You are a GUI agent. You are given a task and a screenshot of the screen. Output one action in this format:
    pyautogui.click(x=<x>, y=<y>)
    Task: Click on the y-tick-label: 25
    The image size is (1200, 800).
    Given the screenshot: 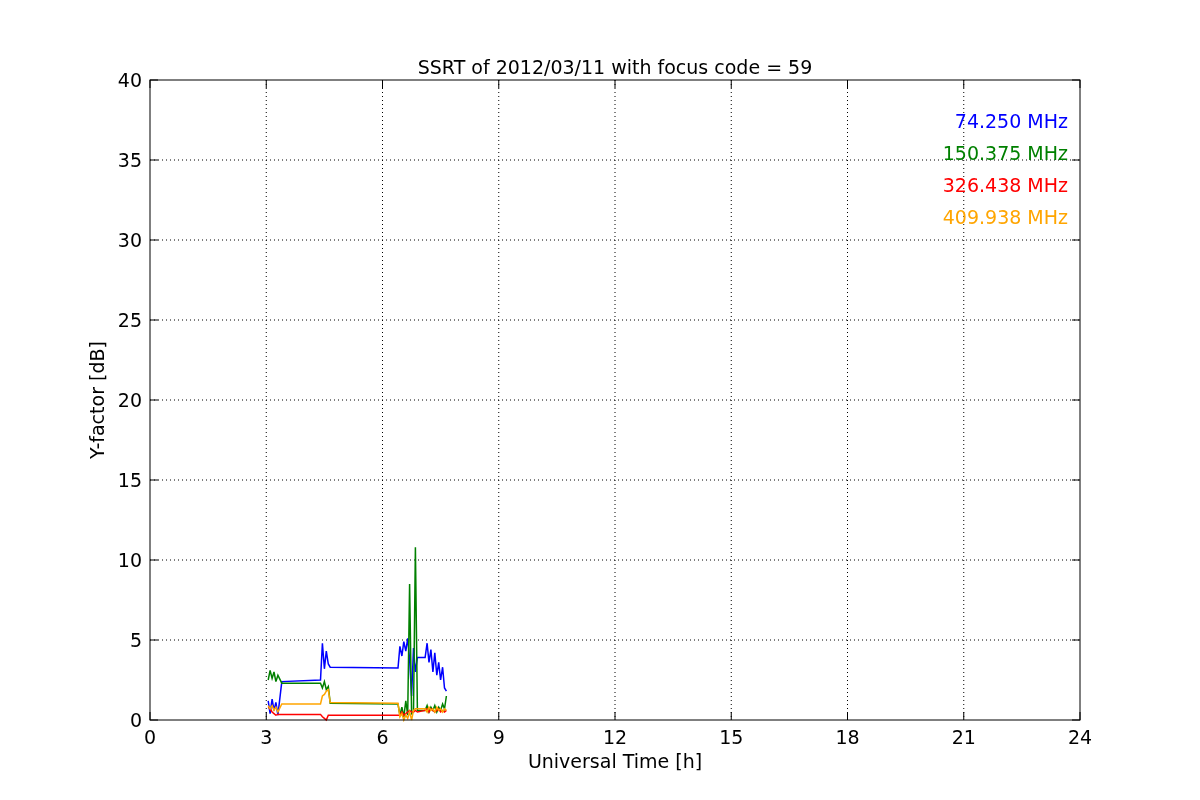 What is the action you would take?
    pyautogui.click(x=129, y=320)
    